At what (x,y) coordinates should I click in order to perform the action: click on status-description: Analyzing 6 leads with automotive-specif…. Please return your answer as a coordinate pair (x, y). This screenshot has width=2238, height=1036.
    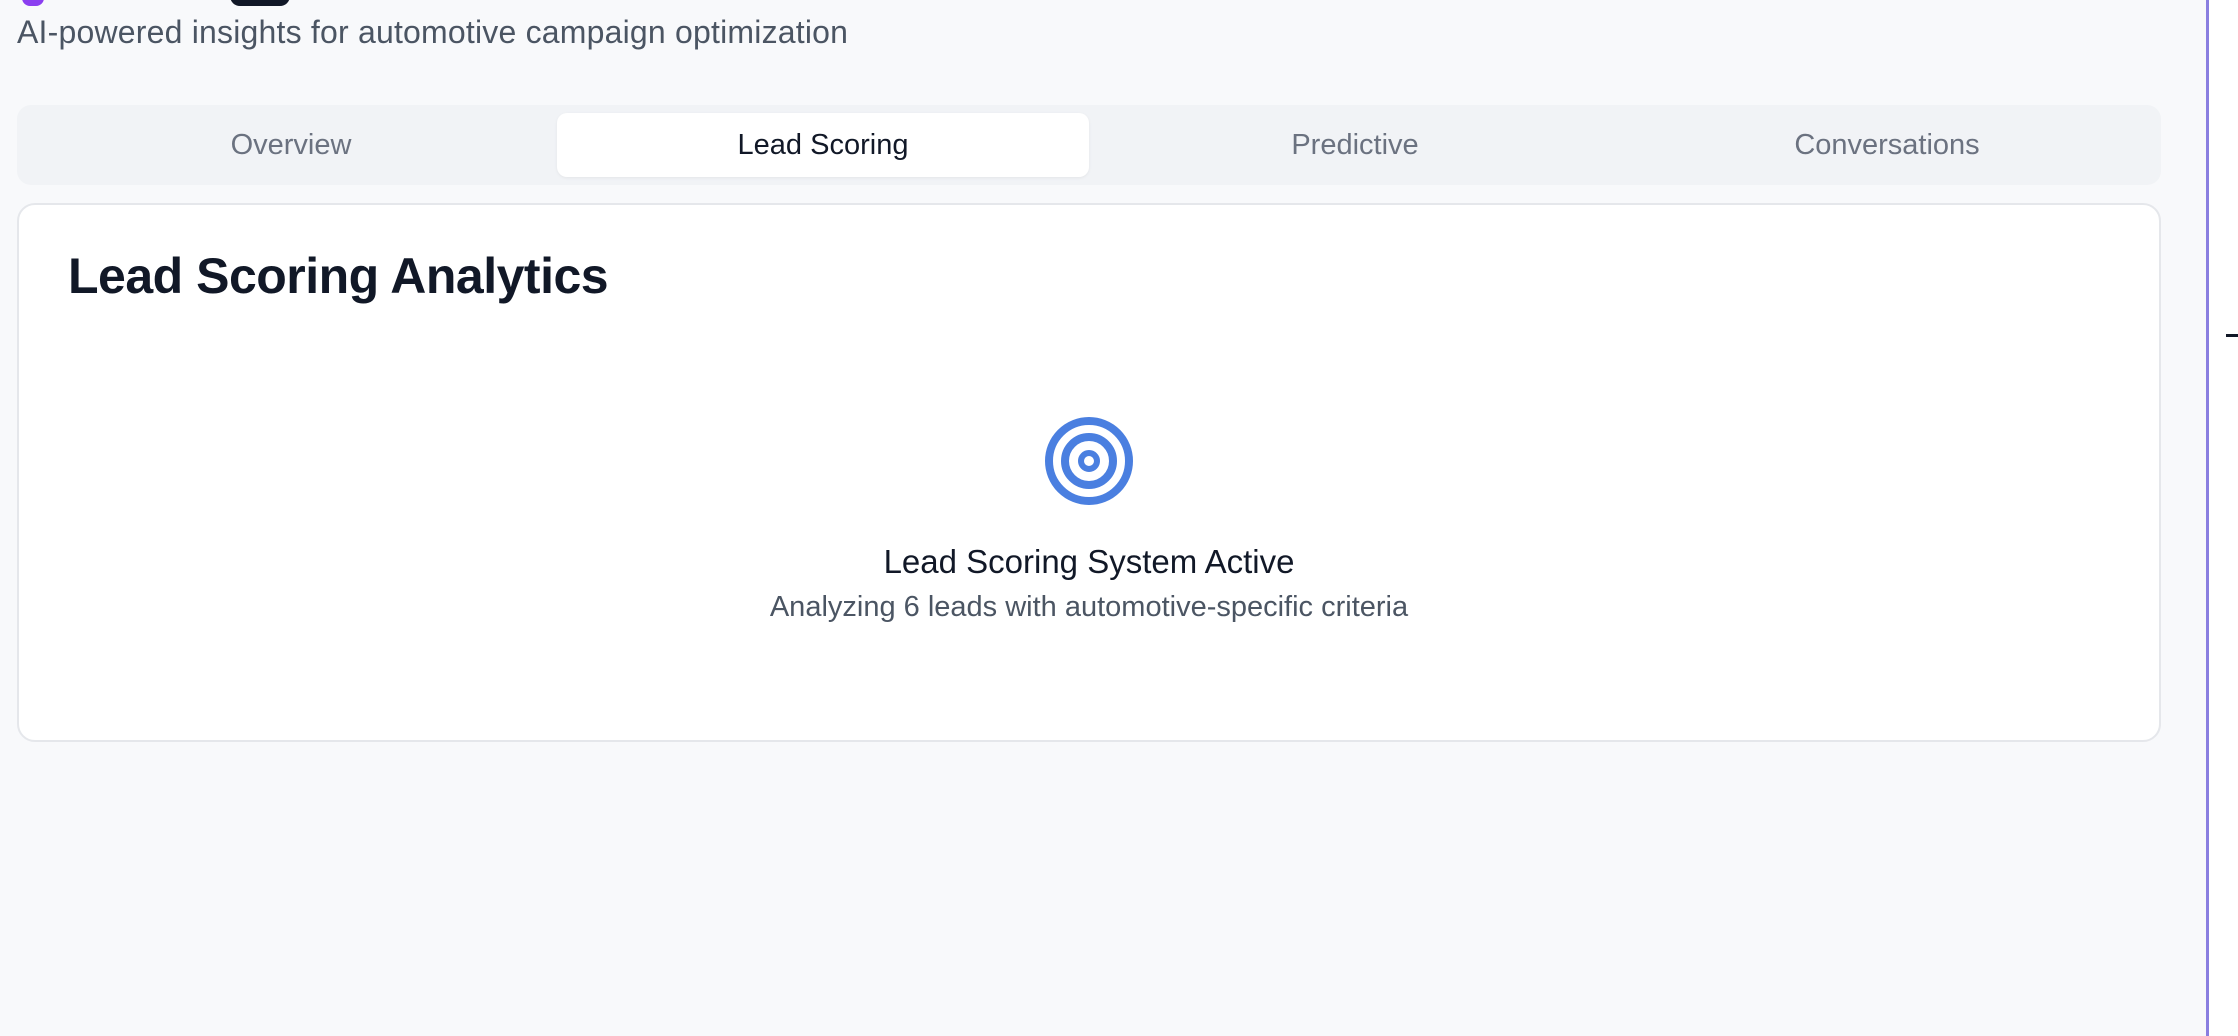
    Looking at the image, I should click on (1089, 607).